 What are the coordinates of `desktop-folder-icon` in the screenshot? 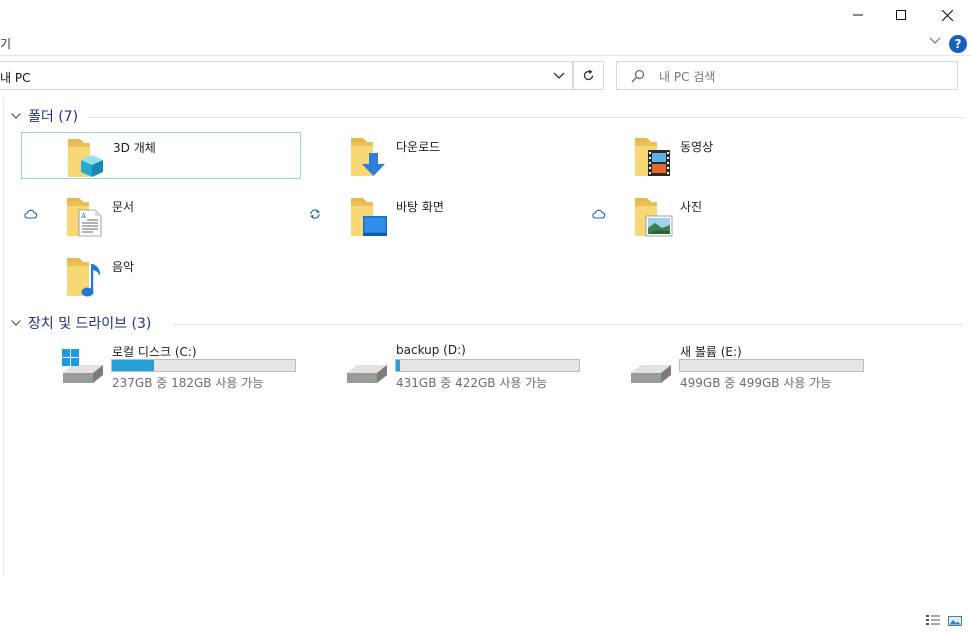 It's located at (369, 217).